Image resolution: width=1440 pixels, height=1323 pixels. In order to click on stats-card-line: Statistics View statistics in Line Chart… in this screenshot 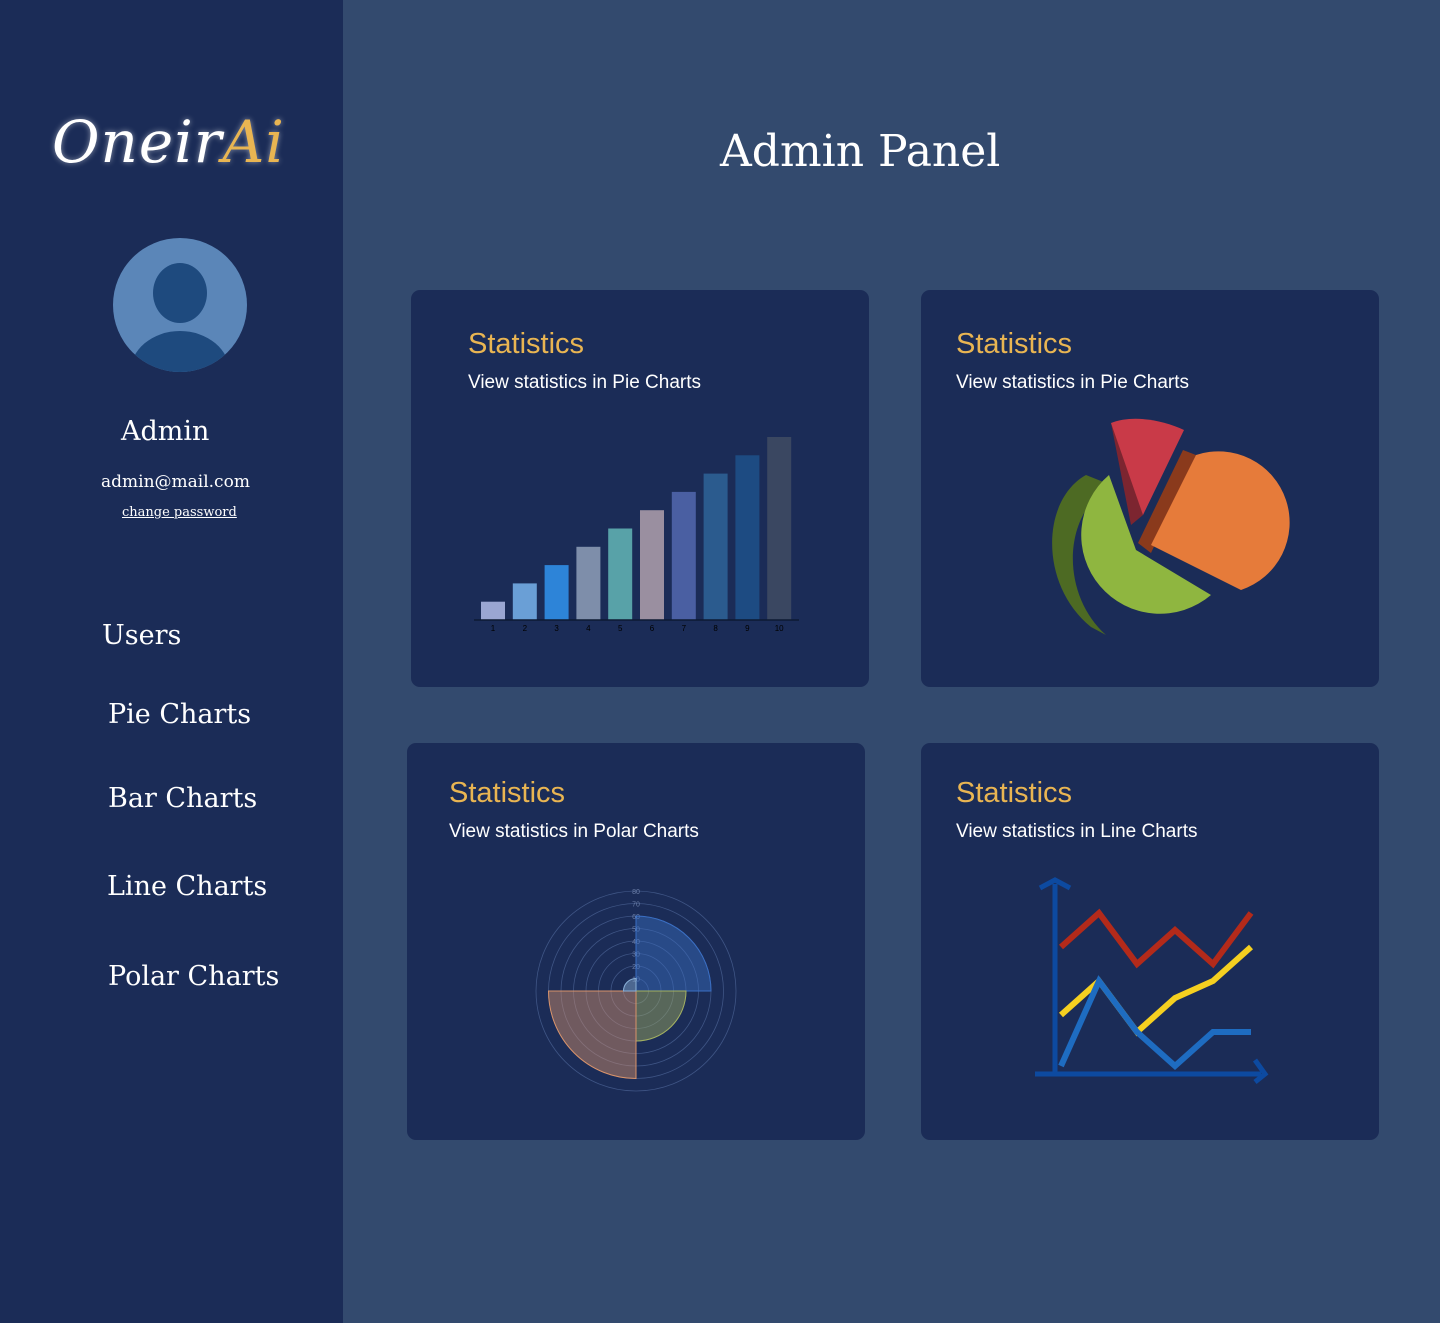, I will do `click(1150, 941)`.